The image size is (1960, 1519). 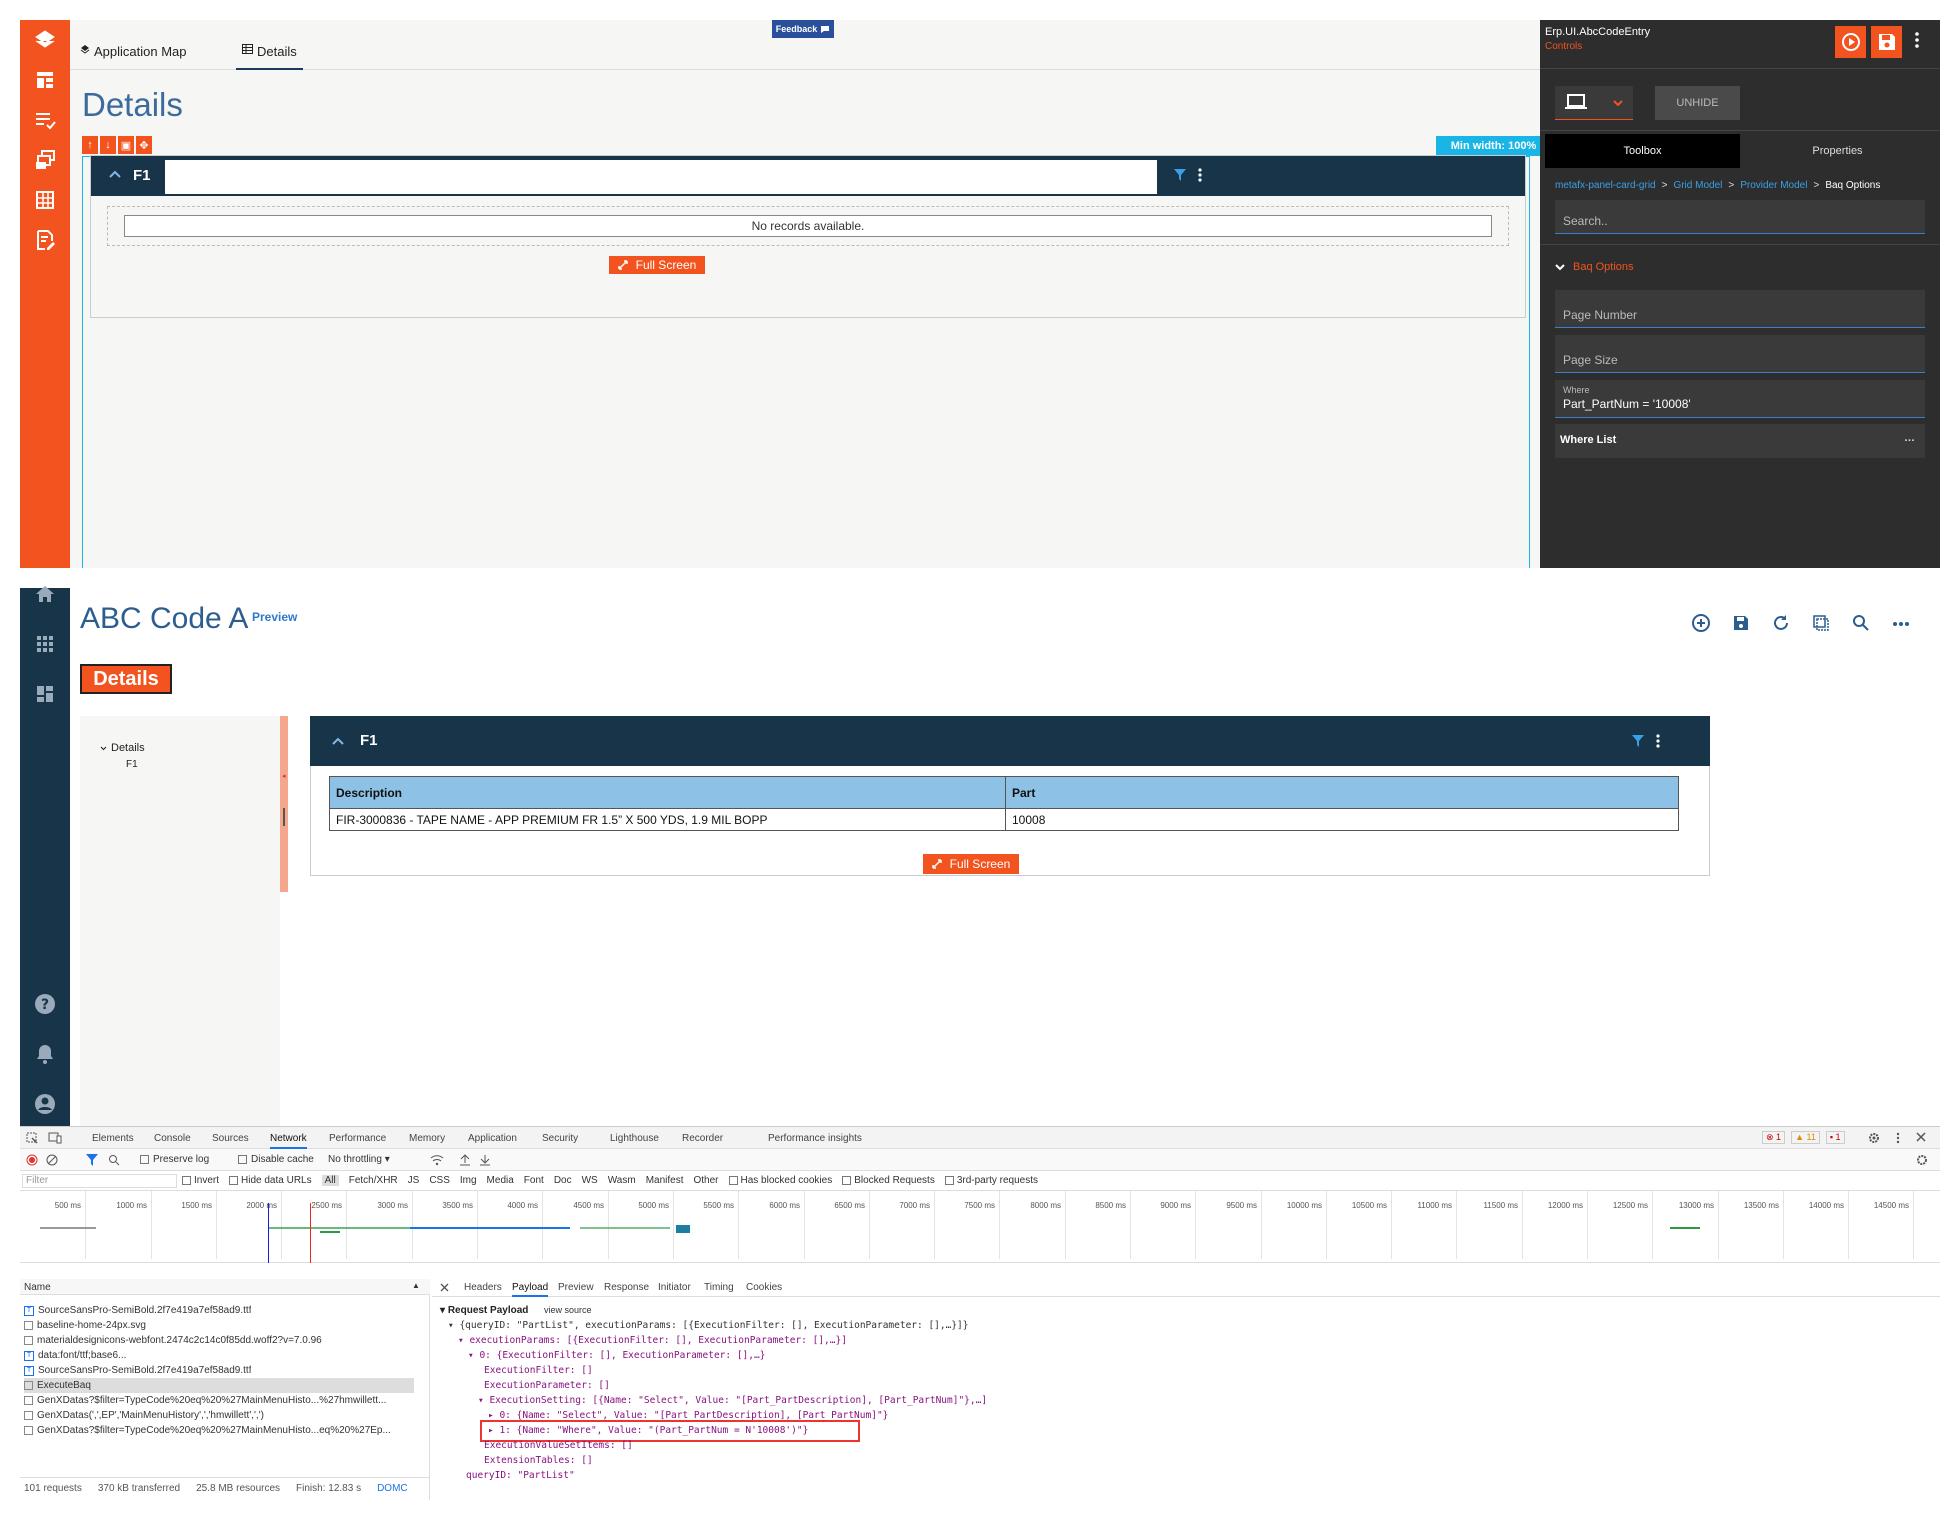 I want to click on column-header-part: Part, so click(x=1342, y=792).